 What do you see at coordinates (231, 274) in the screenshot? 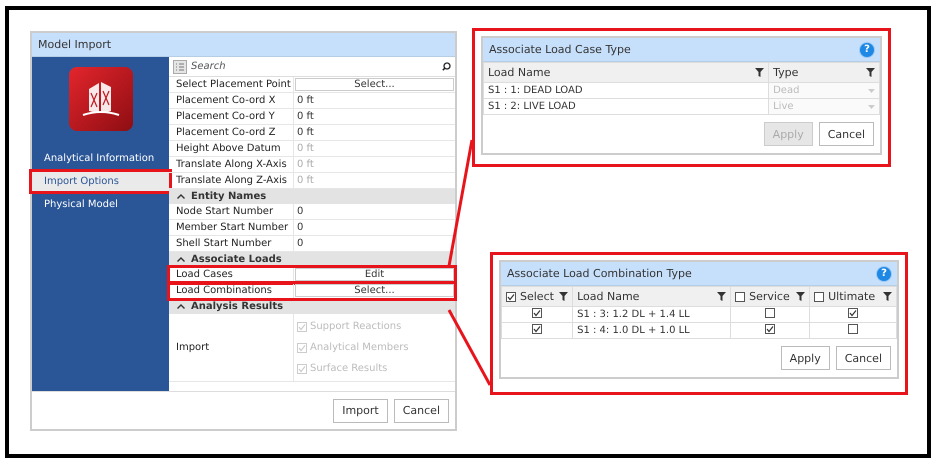
I see `property-label: Load Cases` at bounding box center [231, 274].